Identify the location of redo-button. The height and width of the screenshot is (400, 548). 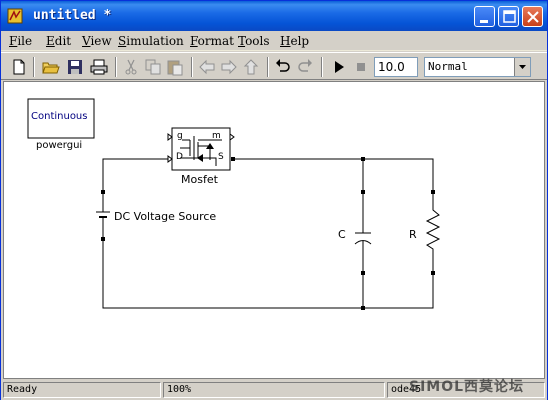
(305, 67).